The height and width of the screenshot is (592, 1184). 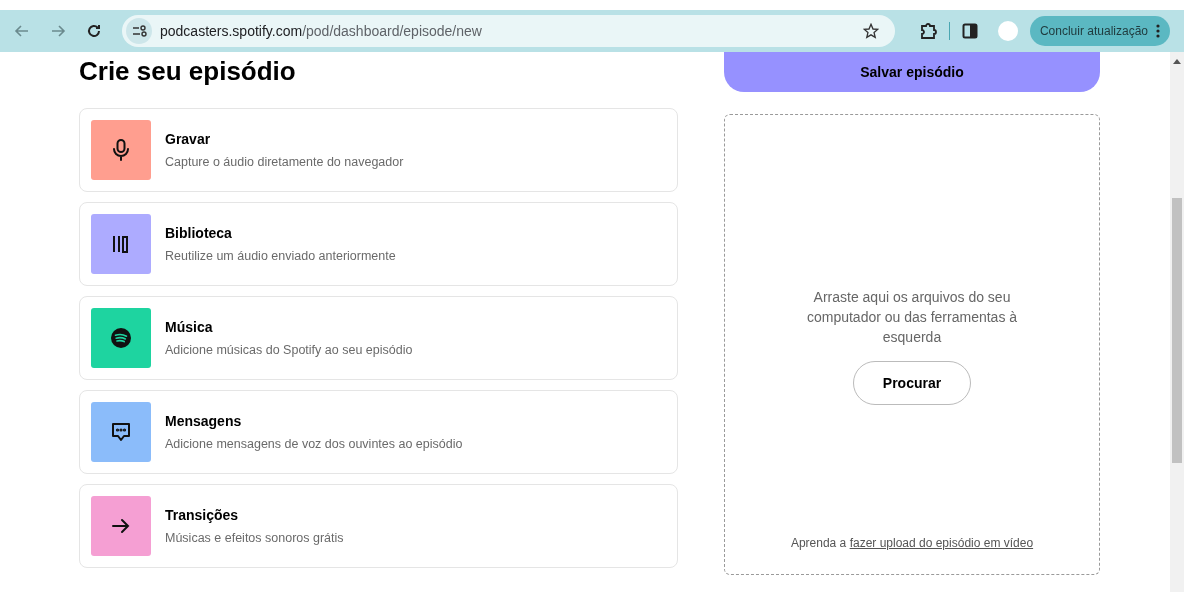 I want to click on dropzone-text: Arraste aqui os arquivos do seu computador ou das ferramentas à esquerda, so click(x=912, y=317).